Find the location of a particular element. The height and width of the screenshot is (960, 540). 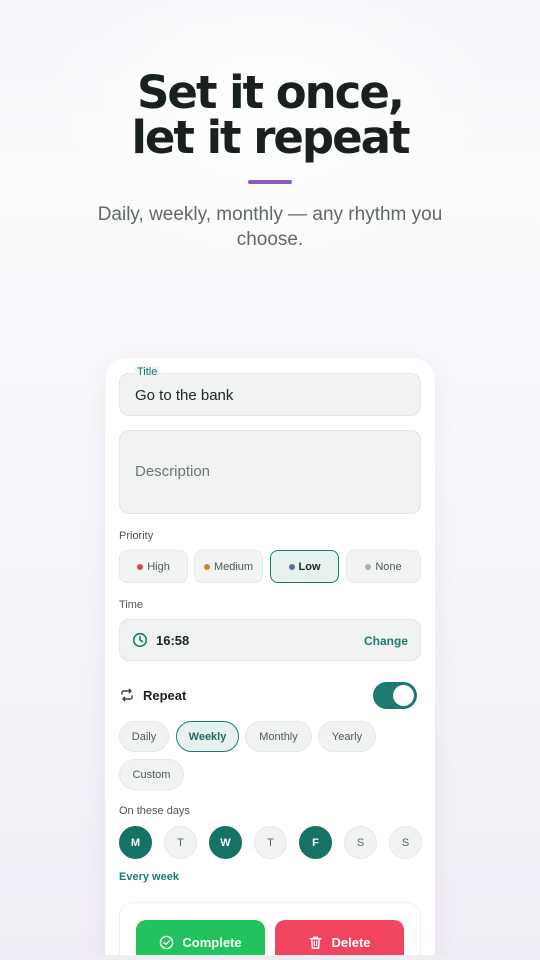

day-toggle-friday: F is located at coordinates (315, 842).